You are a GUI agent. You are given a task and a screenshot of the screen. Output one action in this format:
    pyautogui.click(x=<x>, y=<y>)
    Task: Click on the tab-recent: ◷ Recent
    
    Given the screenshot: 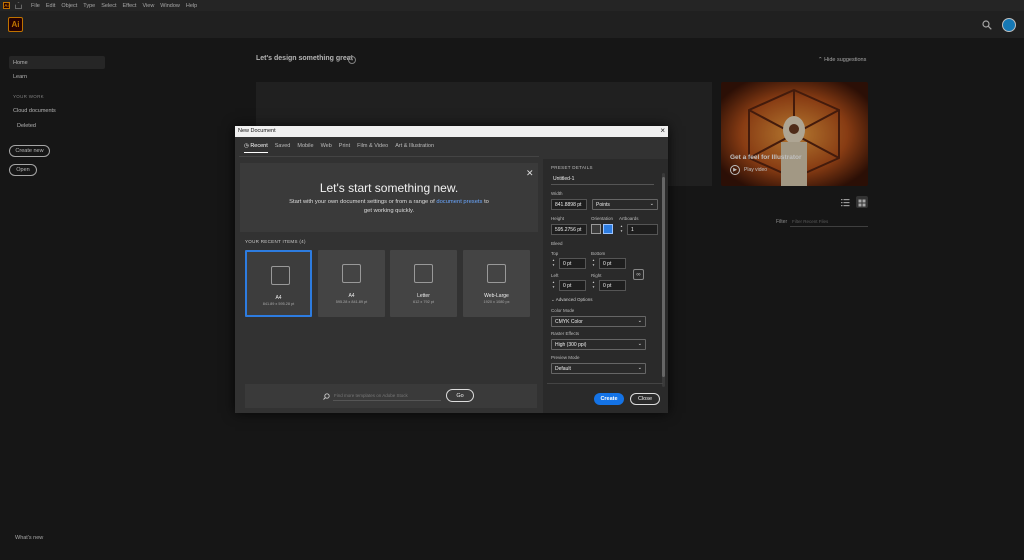 What is the action you would take?
    pyautogui.click(x=256, y=148)
    